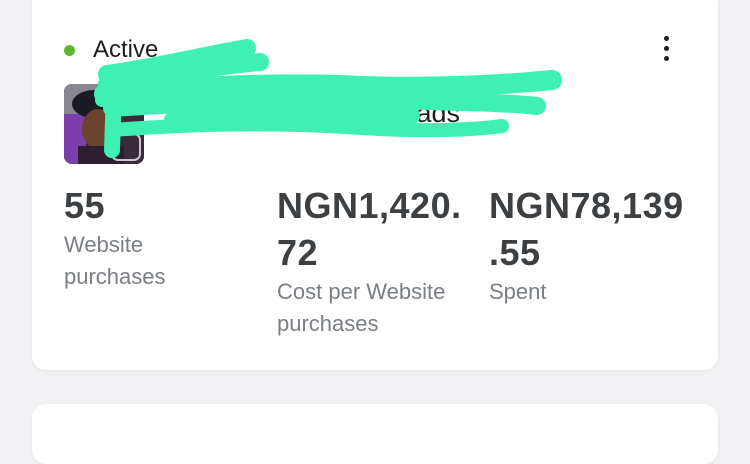  I want to click on metric-cost-per-purchase: NGN1,420. 72 Cost per Website purchases, so click(377, 261).